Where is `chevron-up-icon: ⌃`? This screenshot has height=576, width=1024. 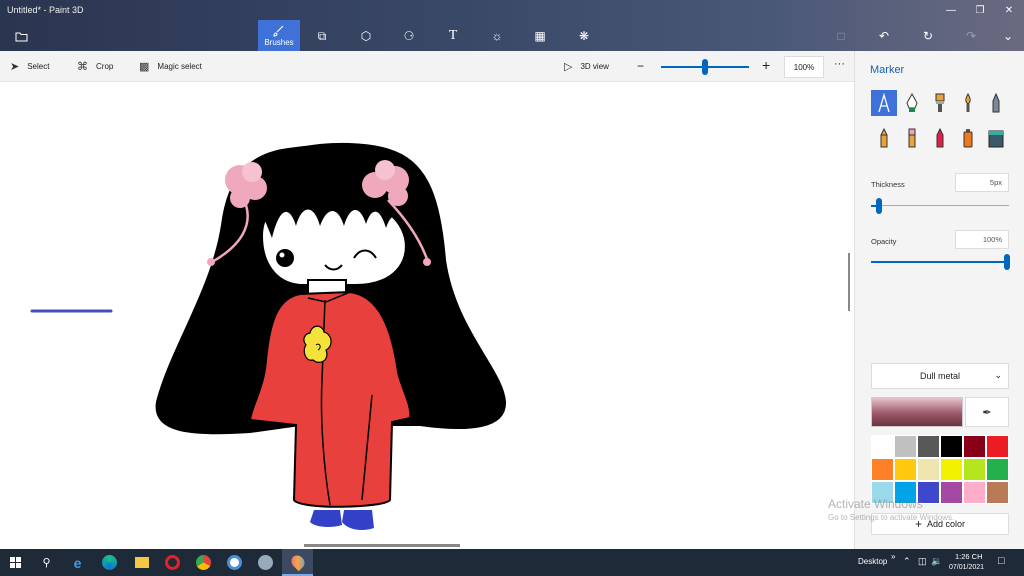 chevron-up-icon: ⌃ is located at coordinates (907, 561).